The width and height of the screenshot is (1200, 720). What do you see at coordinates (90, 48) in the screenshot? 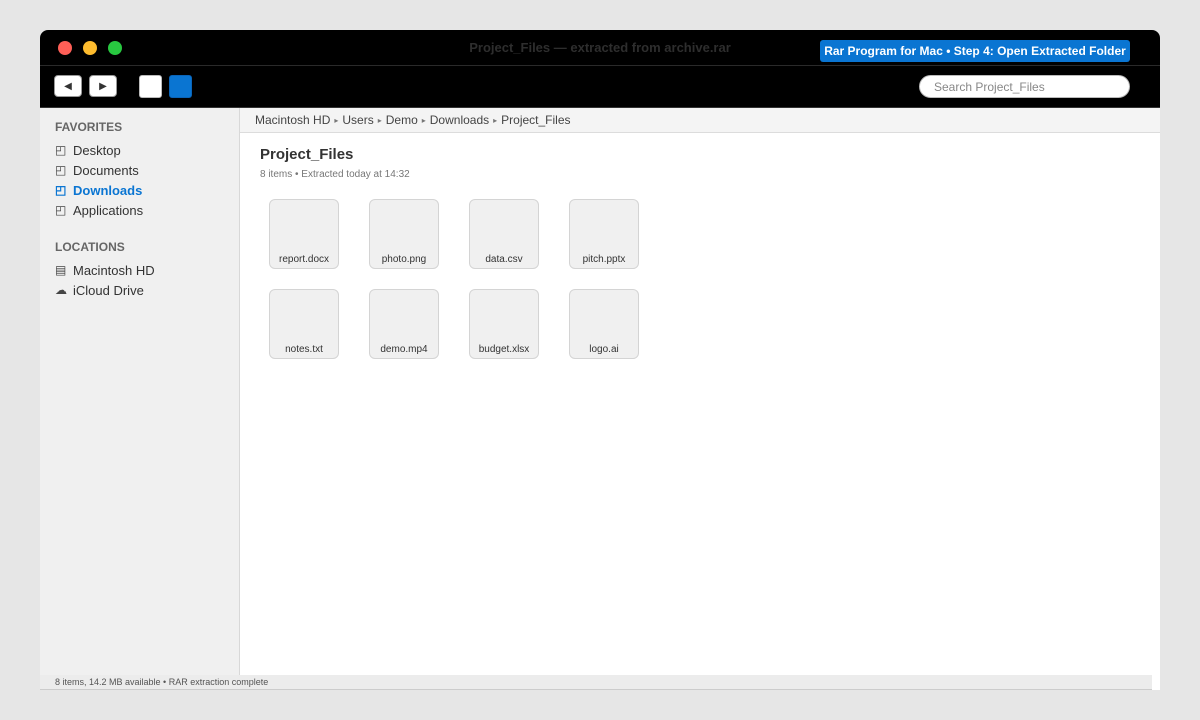
I see `minimize-window-button` at bounding box center [90, 48].